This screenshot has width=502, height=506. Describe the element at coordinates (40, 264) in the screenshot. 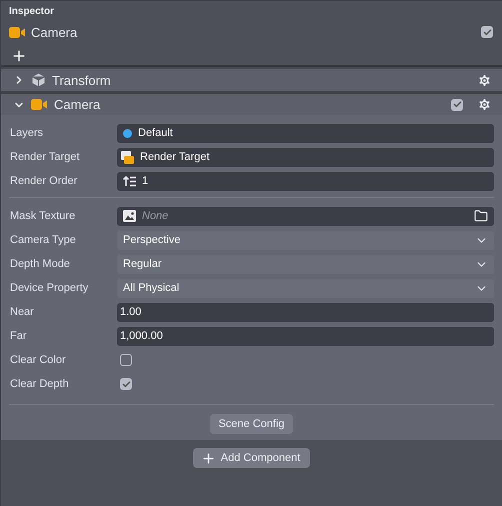

I see `property-label: Depth Mode` at that location.